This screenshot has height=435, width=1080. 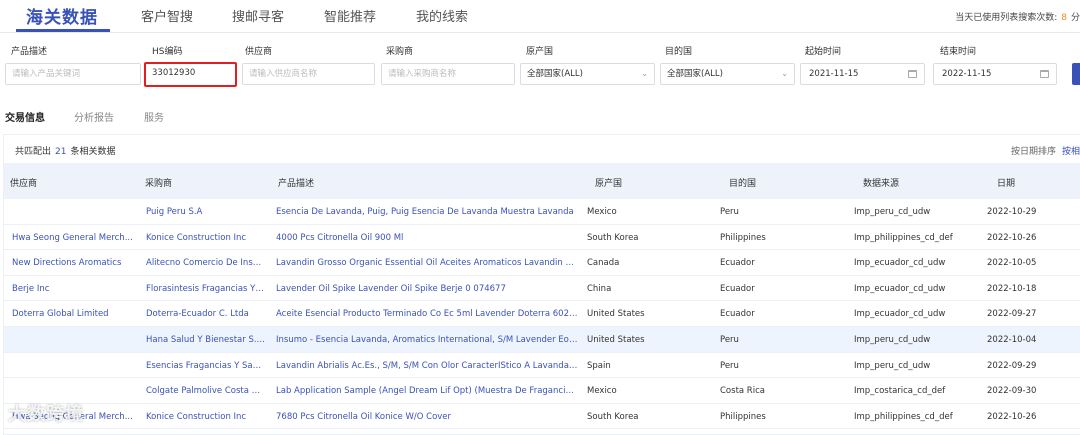 What do you see at coordinates (154, 116) in the screenshot?
I see `tab-service: 服务` at bounding box center [154, 116].